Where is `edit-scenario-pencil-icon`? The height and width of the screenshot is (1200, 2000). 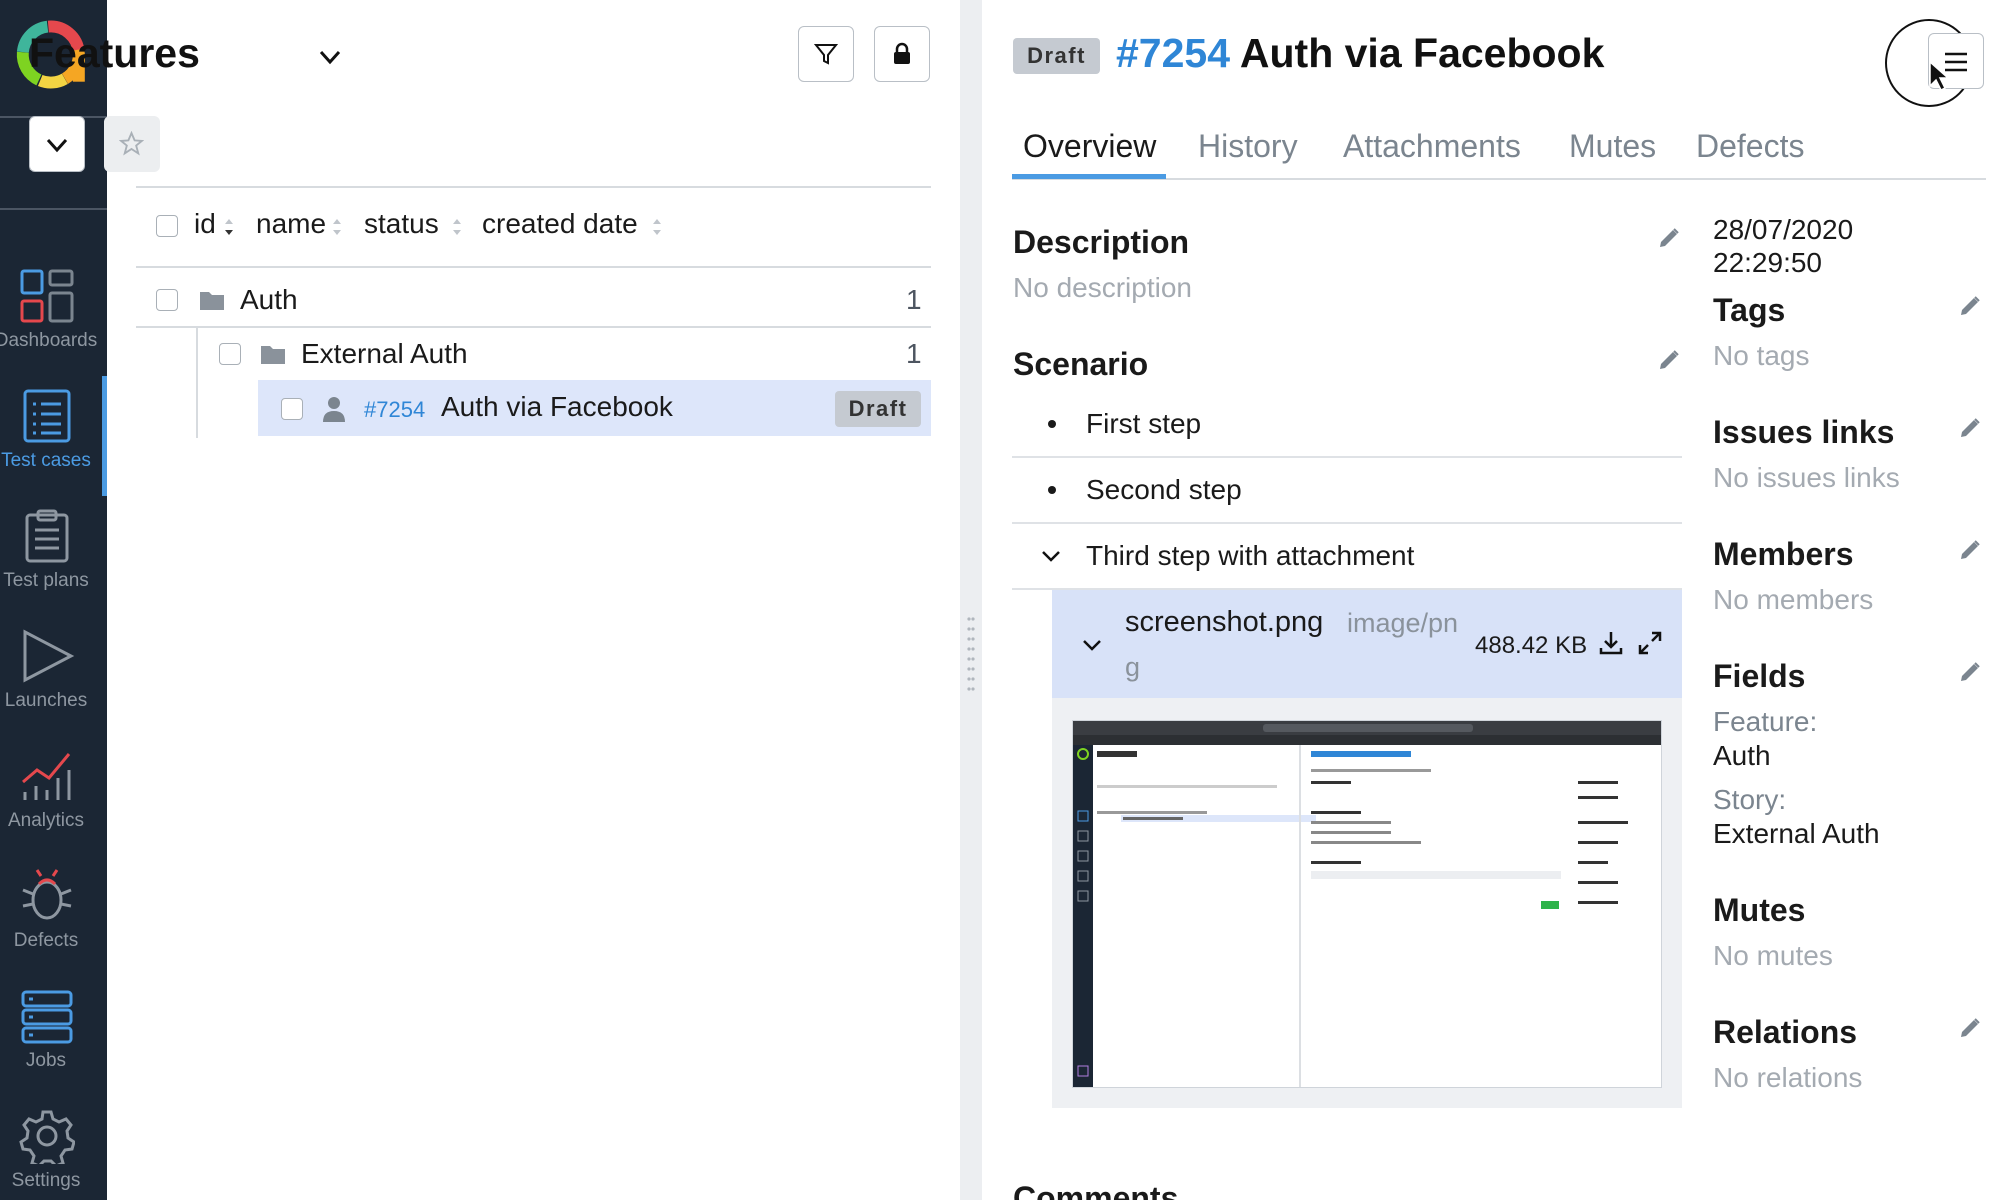
edit-scenario-pencil-icon is located at coordinates (1669, 360).